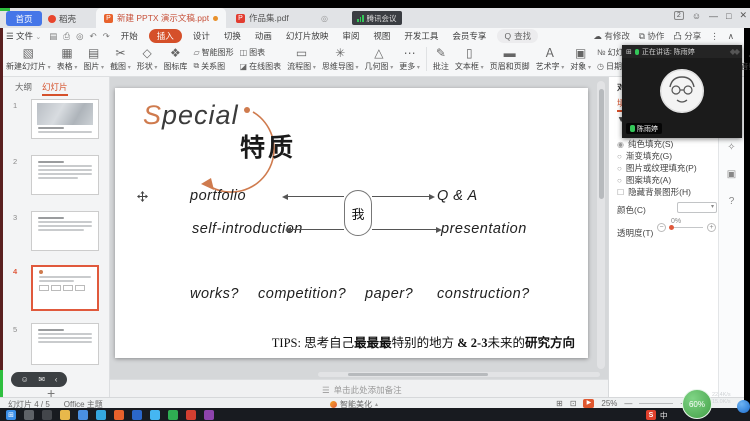 This screenshot has width=750, height=421. What do you see at coordinates (56, 121) in the screenshot?
I see `slide-thumbnail-1: 1` at bounding box center [56, 121].